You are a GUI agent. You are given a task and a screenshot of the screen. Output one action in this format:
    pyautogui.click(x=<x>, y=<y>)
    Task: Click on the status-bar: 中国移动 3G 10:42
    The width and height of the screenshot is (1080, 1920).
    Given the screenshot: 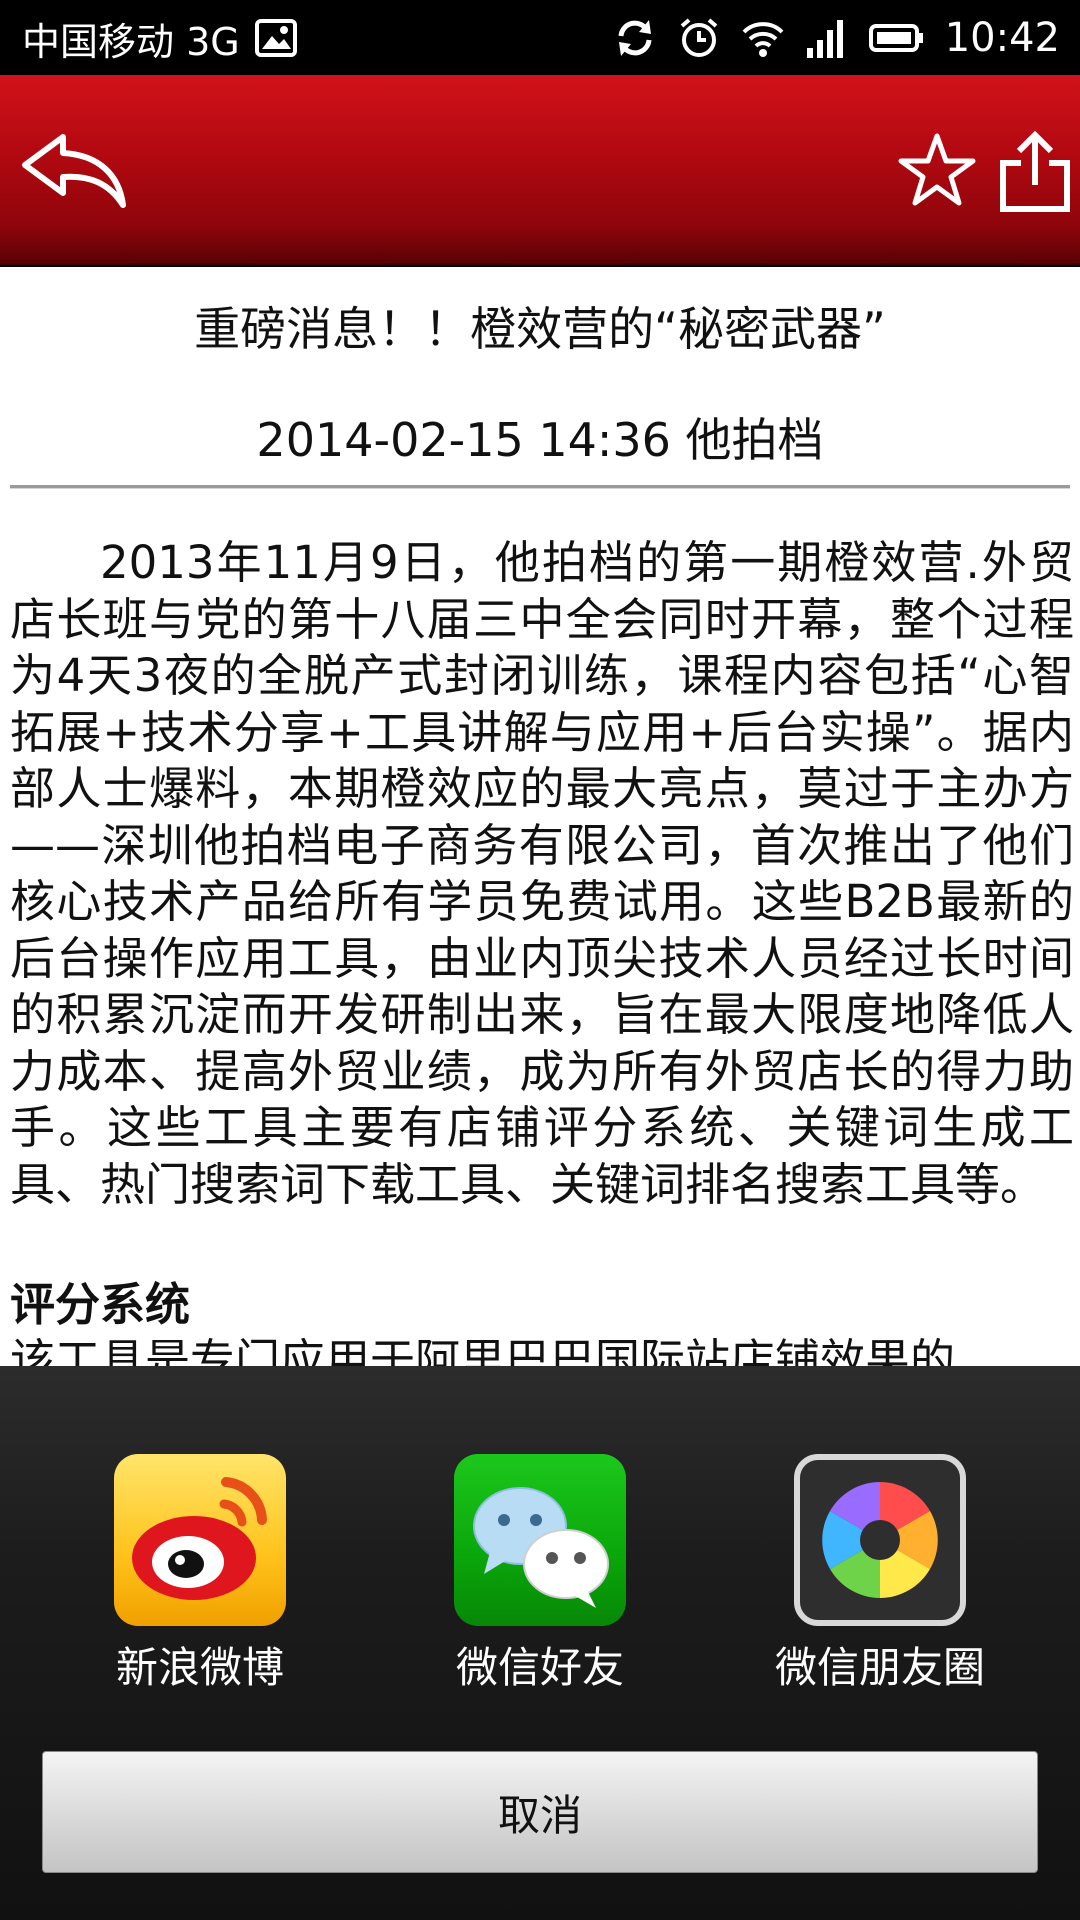 What is the action you would take?
    pyautogui.click(x=540, y=37)
    